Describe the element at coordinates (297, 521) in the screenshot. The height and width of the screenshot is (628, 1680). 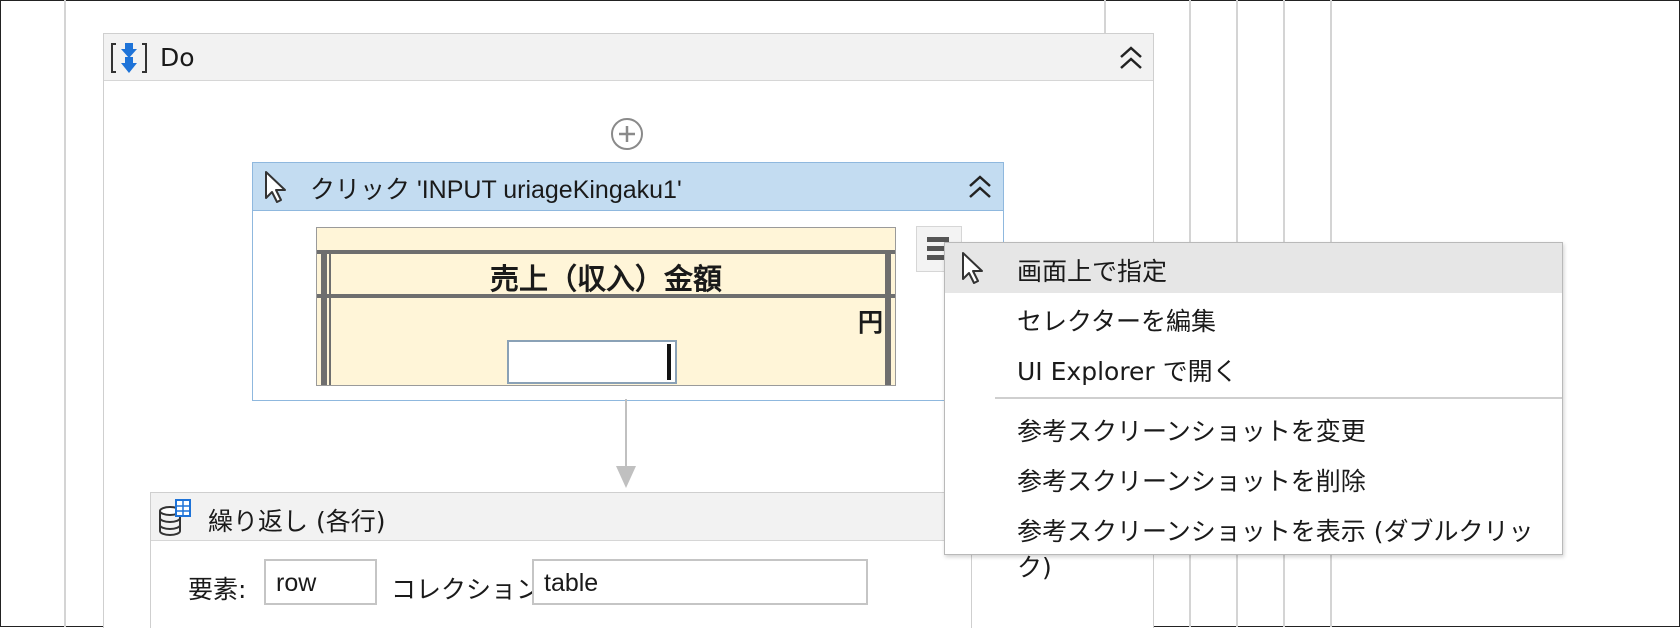
I see `foreach-title: 繰り返し (各行)` at that location.